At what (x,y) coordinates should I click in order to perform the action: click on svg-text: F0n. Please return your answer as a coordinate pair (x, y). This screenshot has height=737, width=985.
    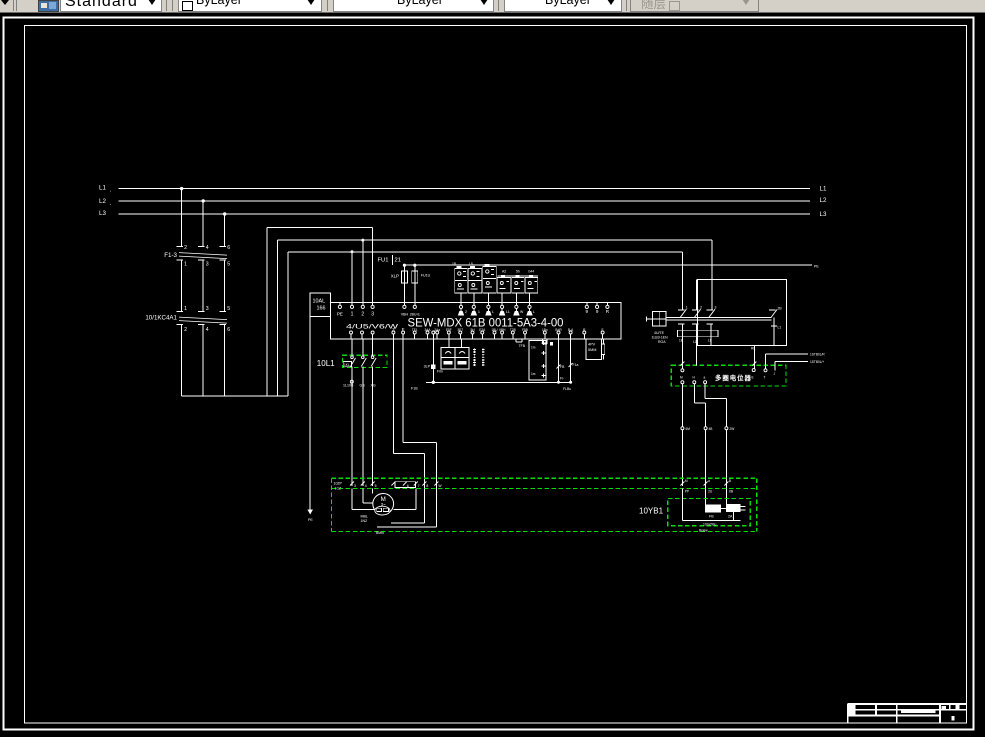
    Looking at the image, I should click on (440, 372).